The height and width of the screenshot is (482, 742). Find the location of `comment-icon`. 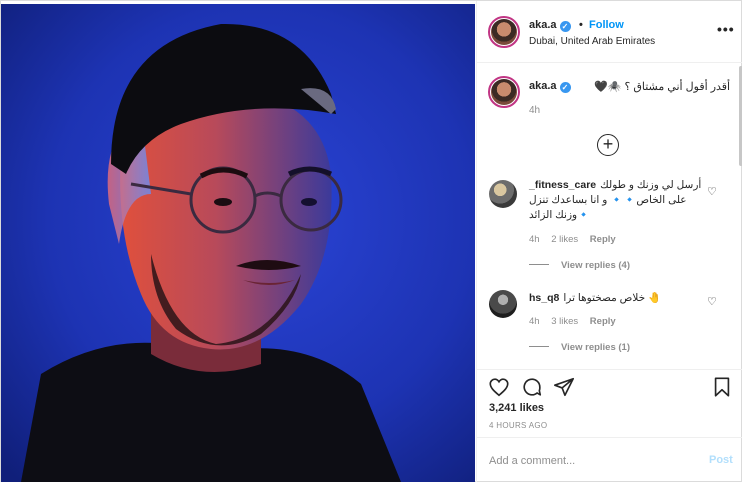

comment-icon is located at coordinates (532, 387).